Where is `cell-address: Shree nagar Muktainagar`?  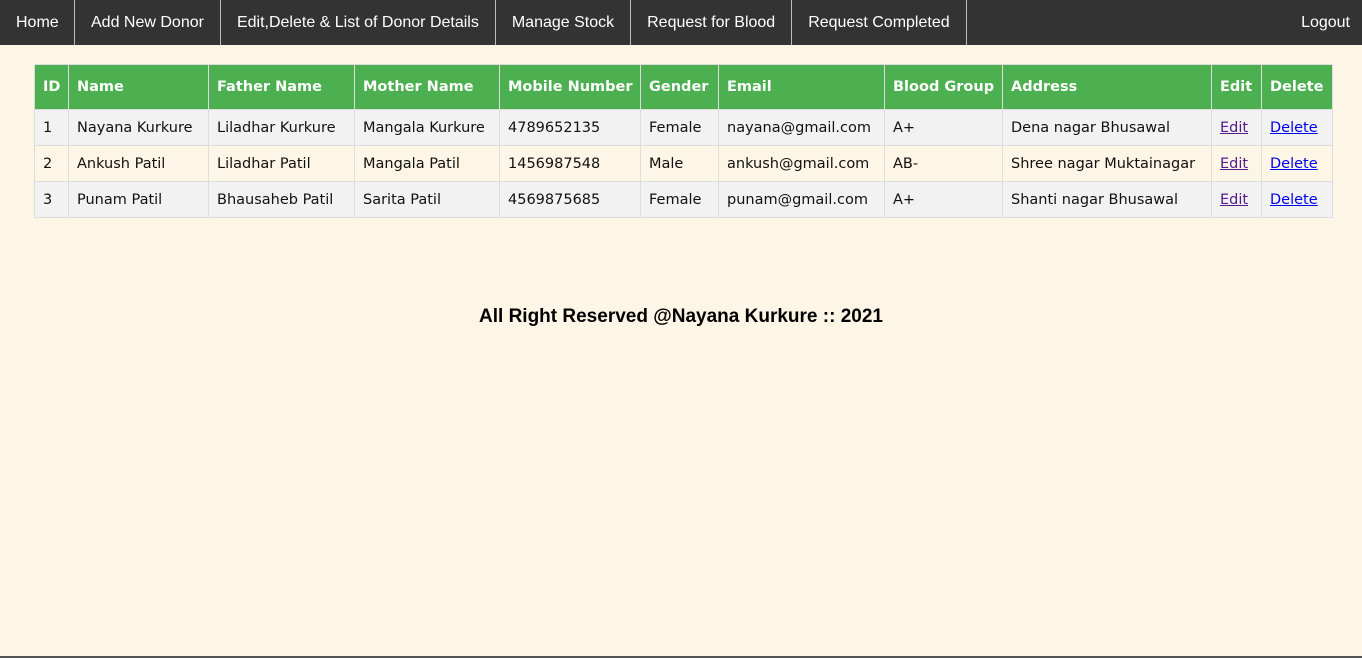
cell-address: Shree nagar Muktainagar is located at coordinates (1107, 163).